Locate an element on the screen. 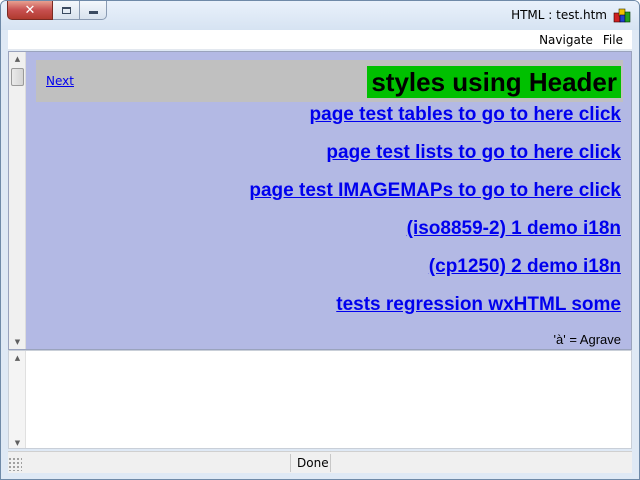 This screenshot has height=480, width=640. next-link: Next is located at coordinates (60, 81).